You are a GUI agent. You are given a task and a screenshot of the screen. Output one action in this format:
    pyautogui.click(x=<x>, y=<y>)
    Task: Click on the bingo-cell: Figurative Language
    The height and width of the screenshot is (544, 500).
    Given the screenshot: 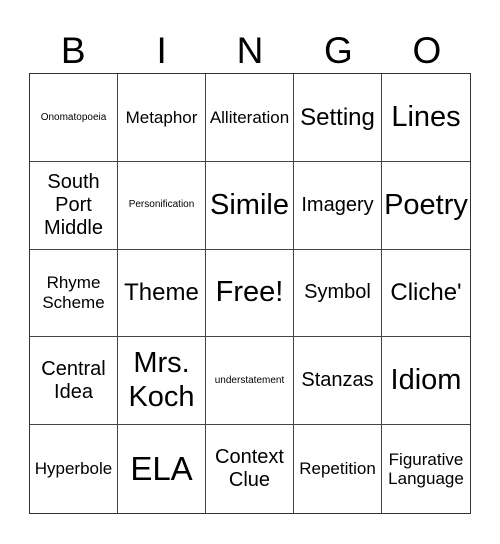 What is the action you would take?
    pyautogui.click(x=426, y=469)
    